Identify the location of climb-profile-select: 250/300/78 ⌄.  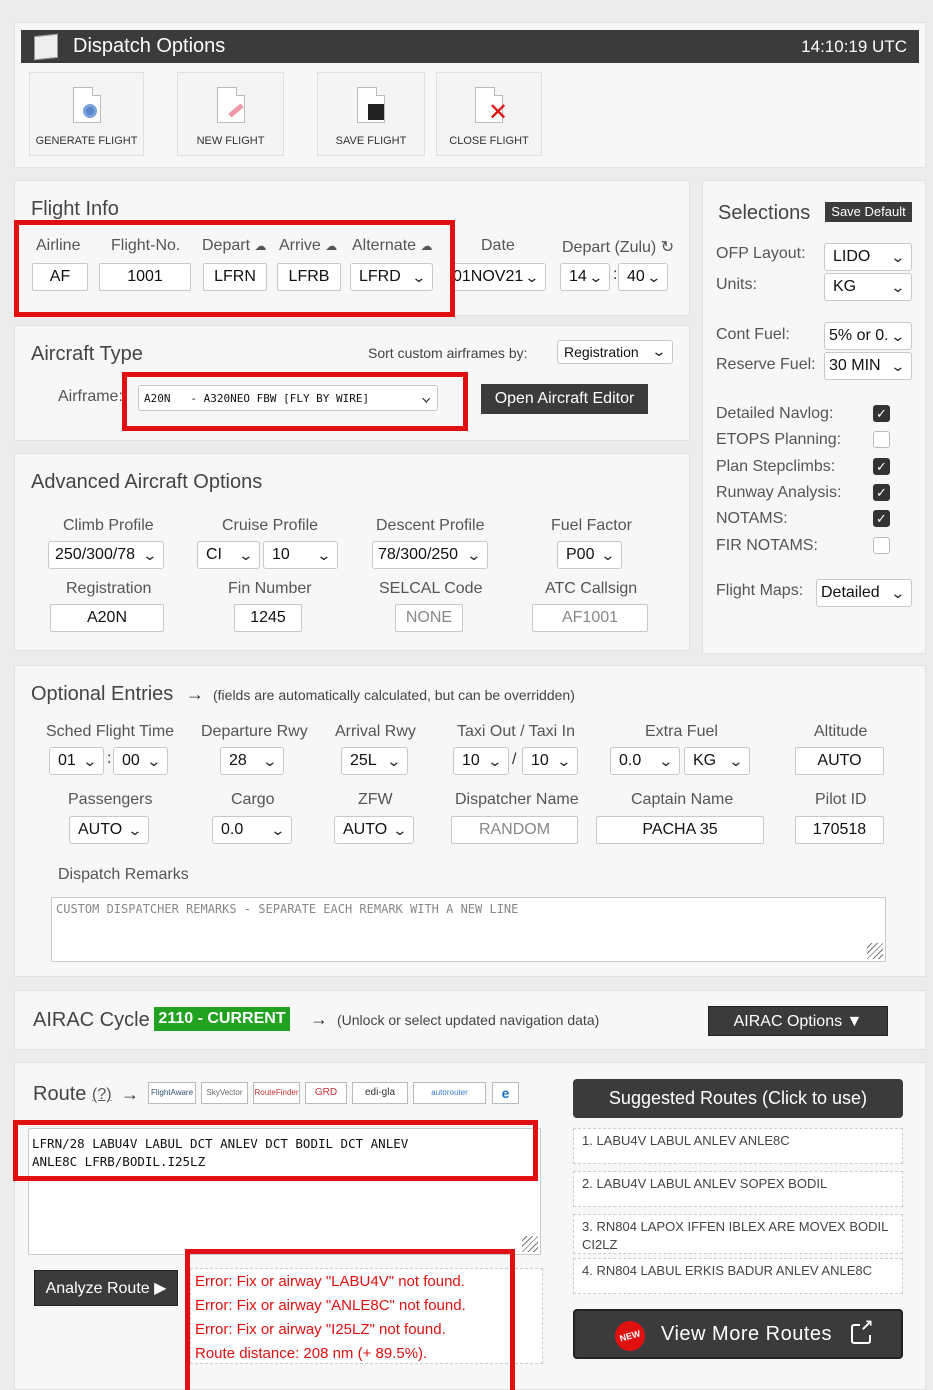
(106, 555).